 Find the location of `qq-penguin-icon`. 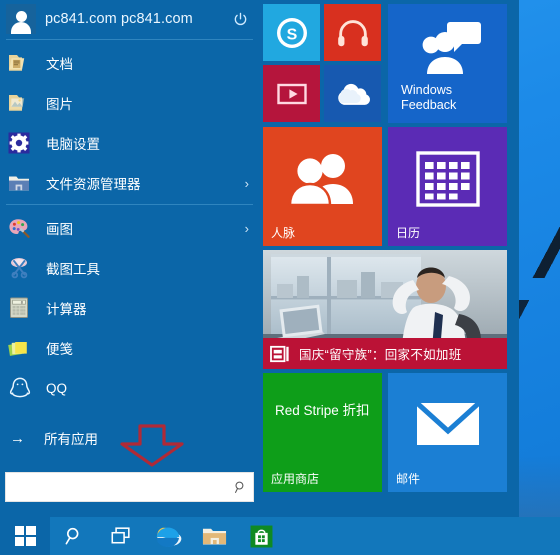

qq-penguin-icon is located at coordinates (20, 388).